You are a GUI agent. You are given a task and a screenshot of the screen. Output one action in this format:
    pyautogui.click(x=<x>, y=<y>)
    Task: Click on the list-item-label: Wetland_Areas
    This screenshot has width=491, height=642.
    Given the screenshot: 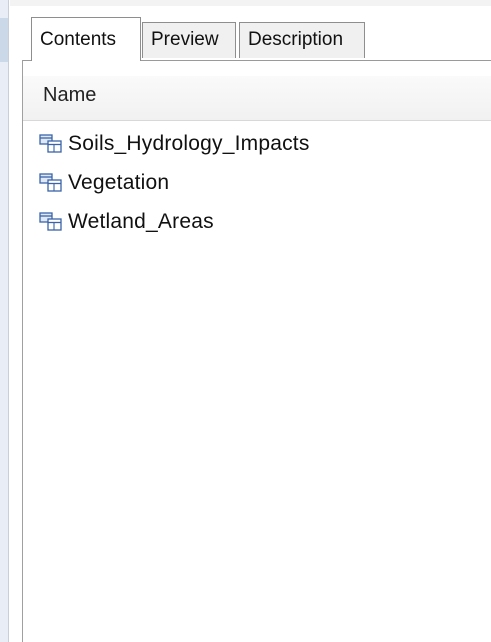 What is the action you would take?
    pyautogui.click(x=141, y=221)
    